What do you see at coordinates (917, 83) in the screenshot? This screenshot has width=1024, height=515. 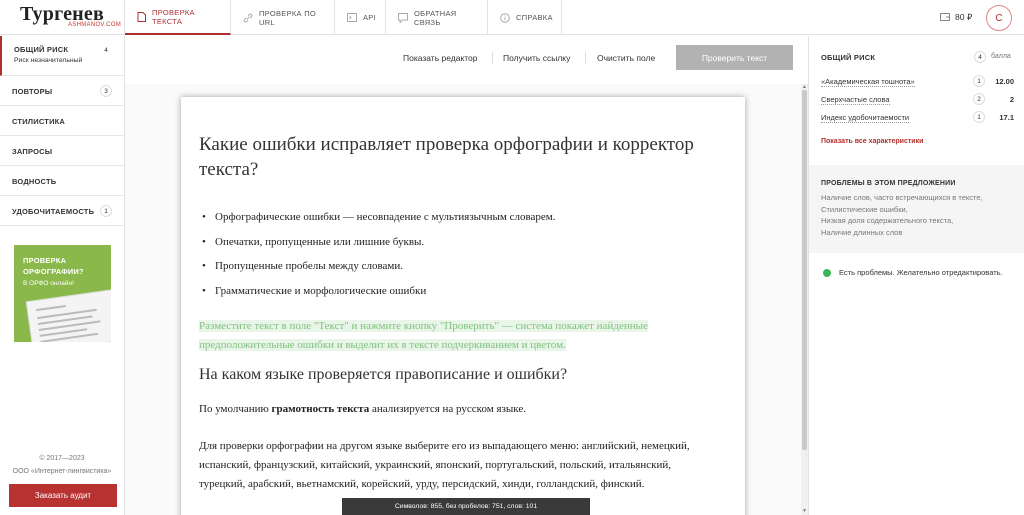 I see `metric-row: «Академическая тошнота» 1 12.00` at bounding box center [917, 83].